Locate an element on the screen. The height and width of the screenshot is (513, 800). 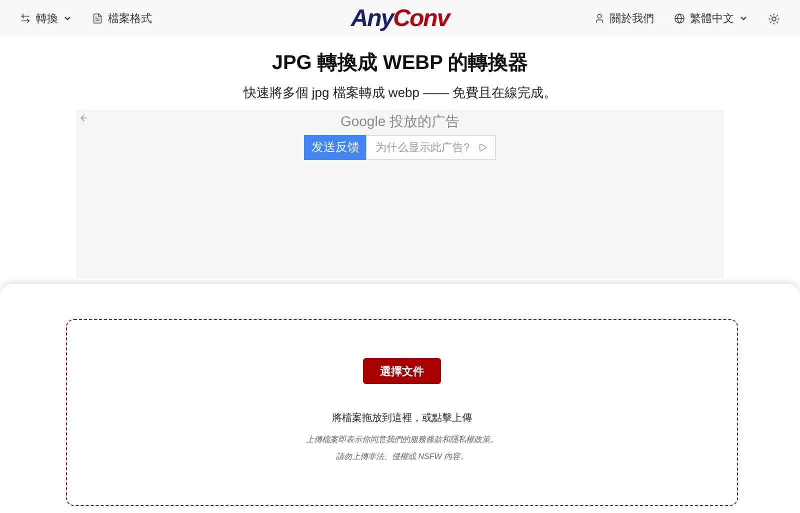
drop-hint: 將檔案拖放到這裡，或點擊上傳 is located at coordinates (402, 418).